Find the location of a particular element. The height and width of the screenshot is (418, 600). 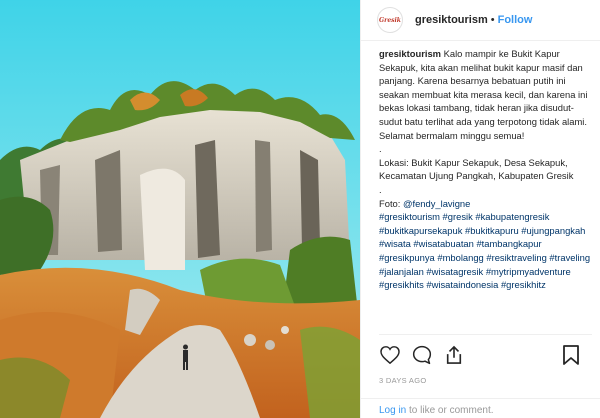

comment-icon is located at coordinates (422, 355).